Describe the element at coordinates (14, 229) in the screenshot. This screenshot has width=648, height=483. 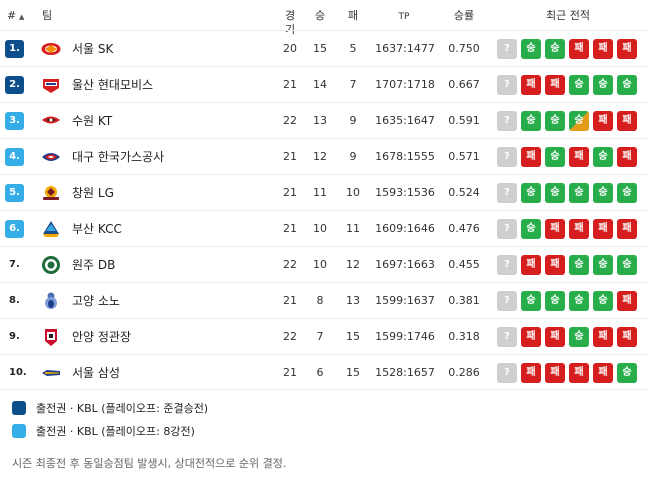
I see `rank-badge: 6.` at that location.